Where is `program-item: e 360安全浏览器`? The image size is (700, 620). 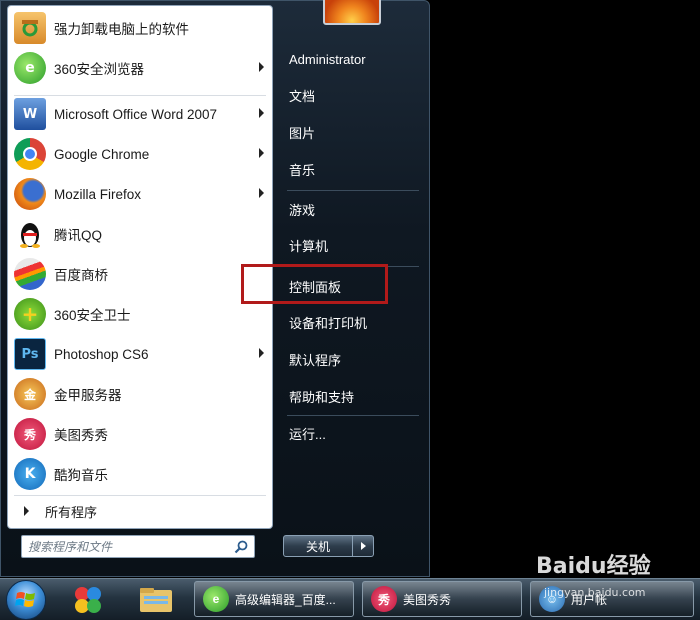
program-item: e 360安全浏览器 is located at coordinates (140, 68).